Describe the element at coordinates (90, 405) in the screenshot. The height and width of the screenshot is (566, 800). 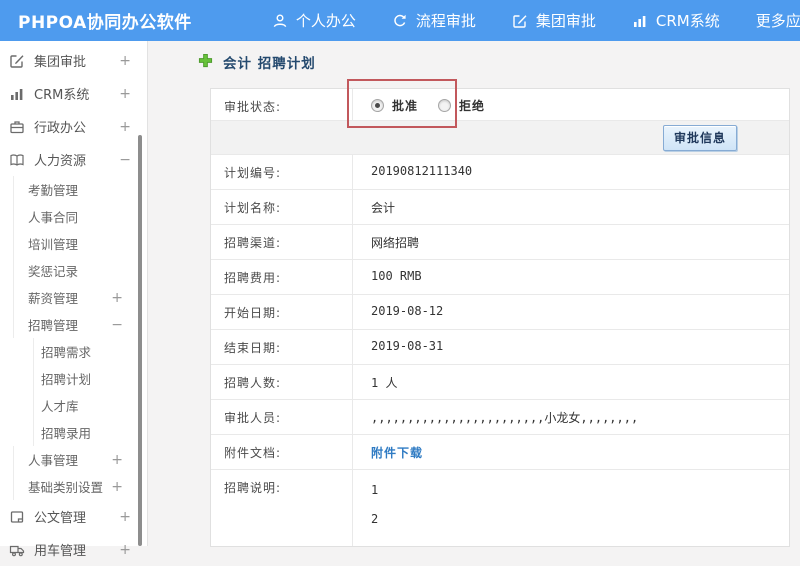
I see `sidebar-item-talent-pool: 人才库` at that location.